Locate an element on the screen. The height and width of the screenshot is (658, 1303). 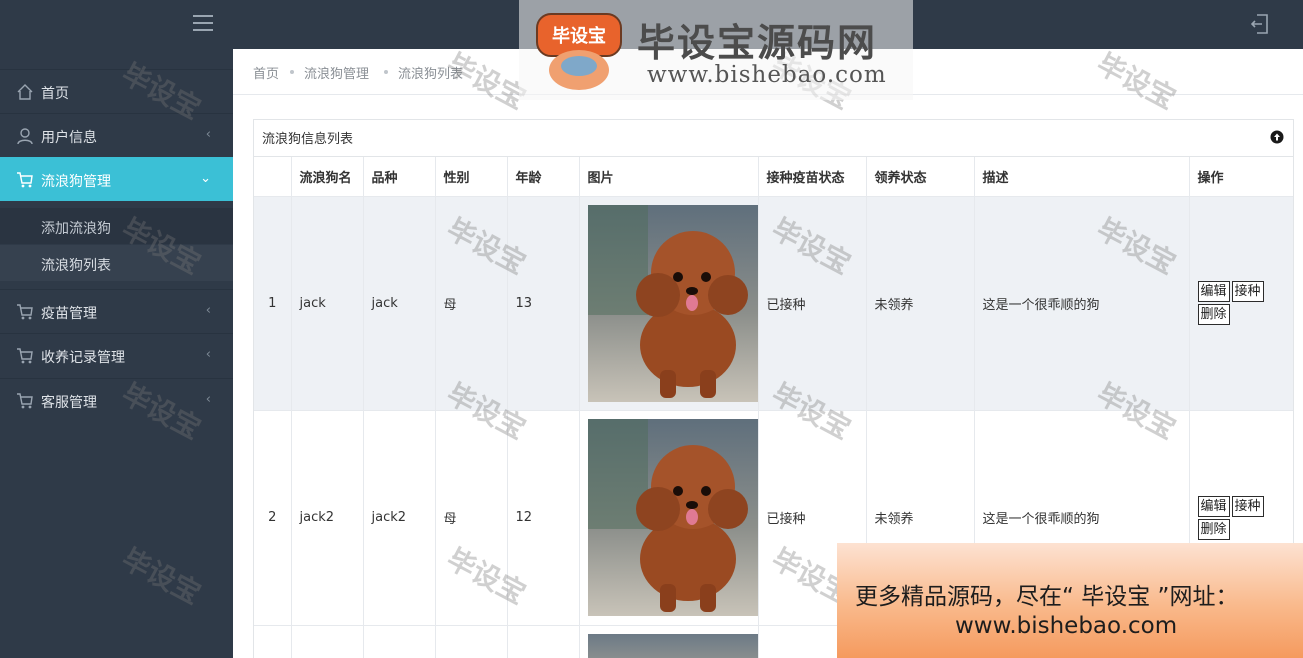
sidebar-item-label: 流浪狗管理 is located at coordinates (76, 182).